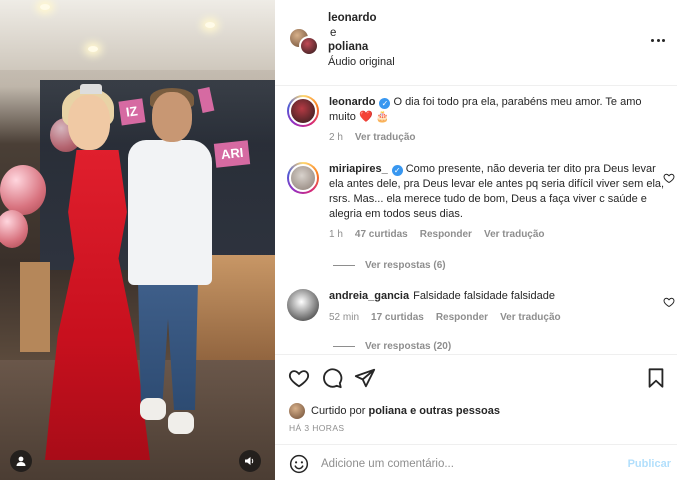  Describe the element at coordinates (484, 296) in the screenshot. I see `comment-text: Falsidade falsidade falsidade` at that location.